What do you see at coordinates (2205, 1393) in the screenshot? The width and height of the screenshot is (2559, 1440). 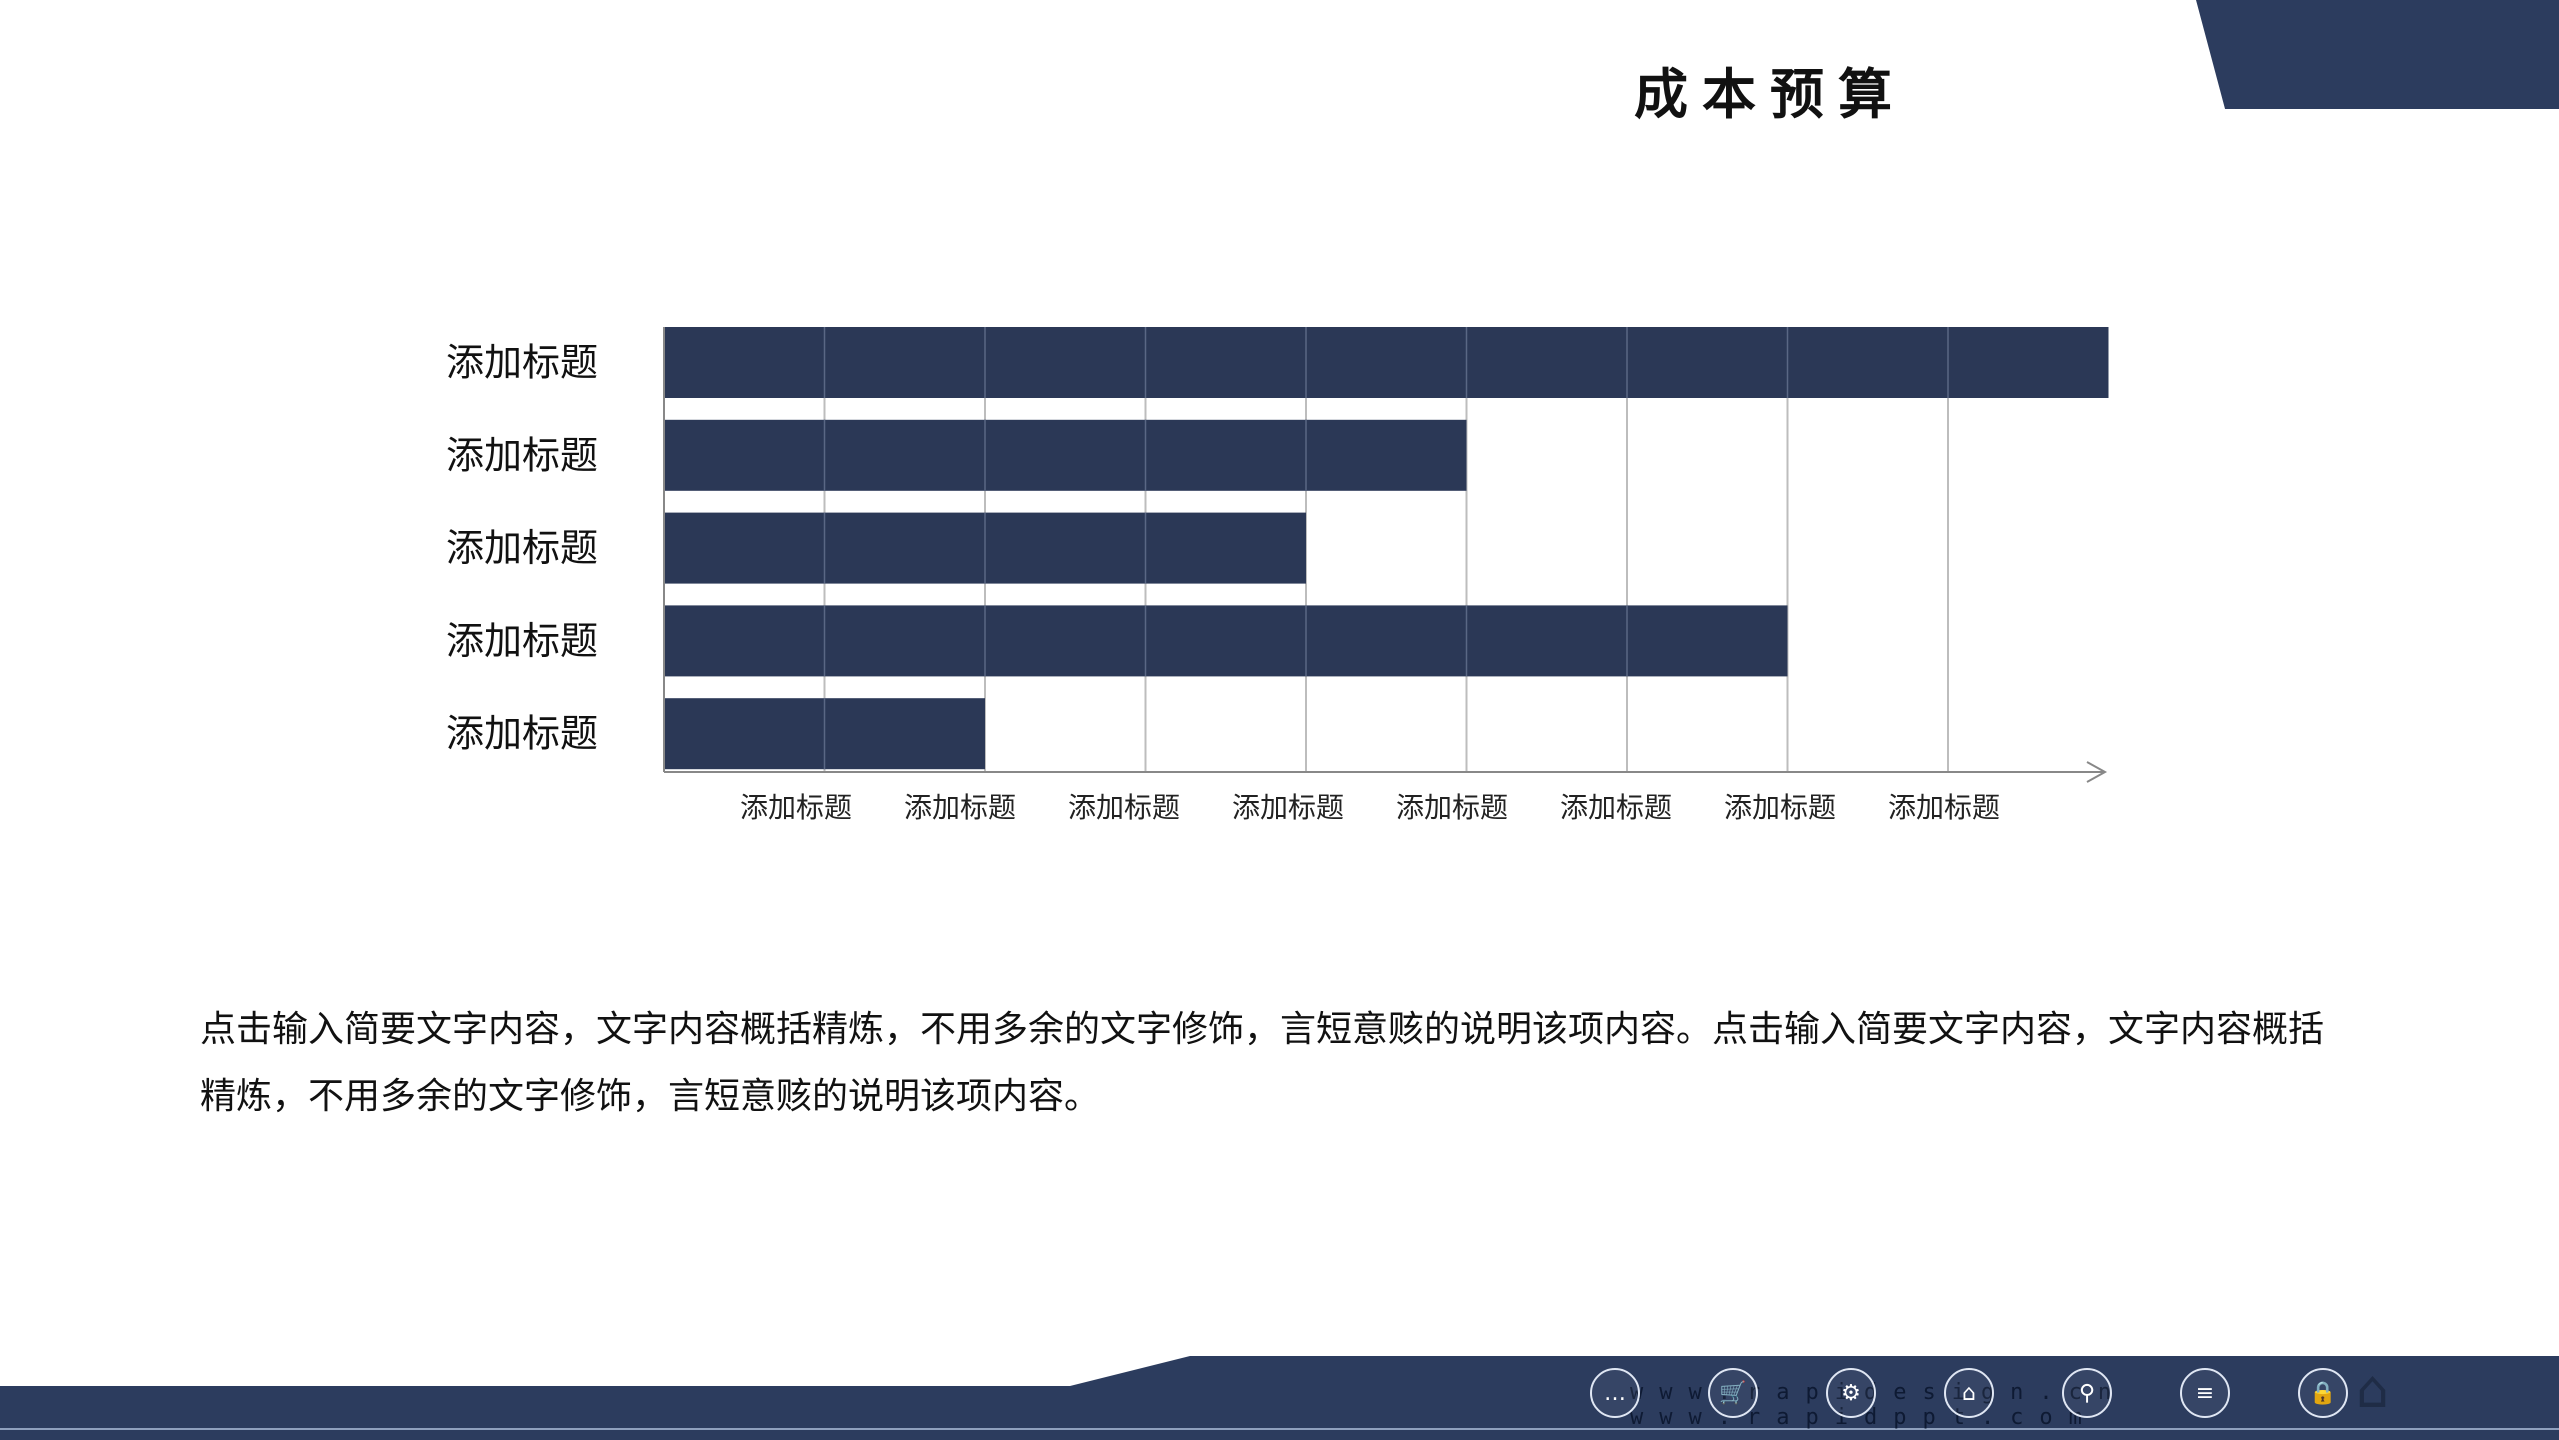 I see `chart-icon: ≡` at bounding box center [2205, 1393].